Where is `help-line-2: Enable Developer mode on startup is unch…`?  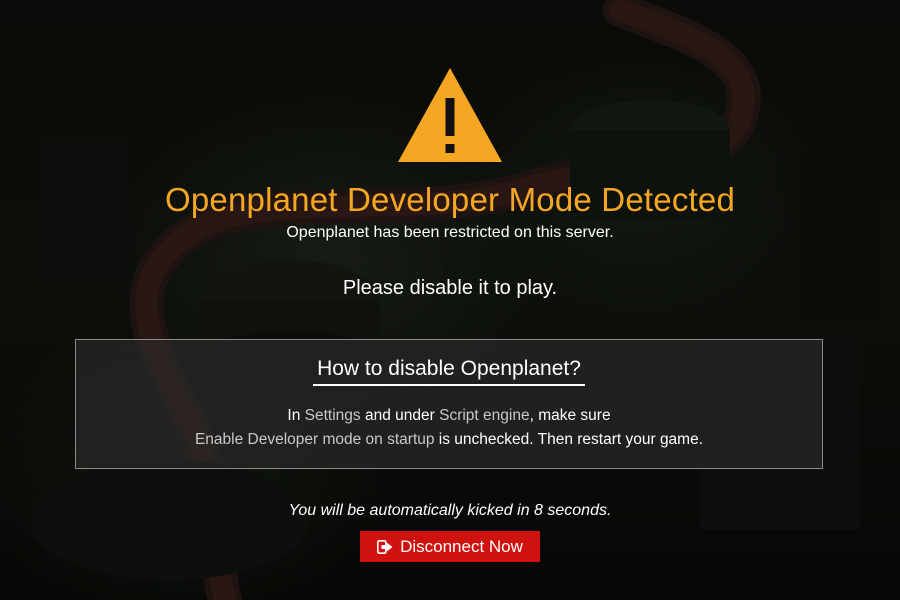 help-line-2: Enable Developer mode on startup is unch… is located at coordinates (449, 440).